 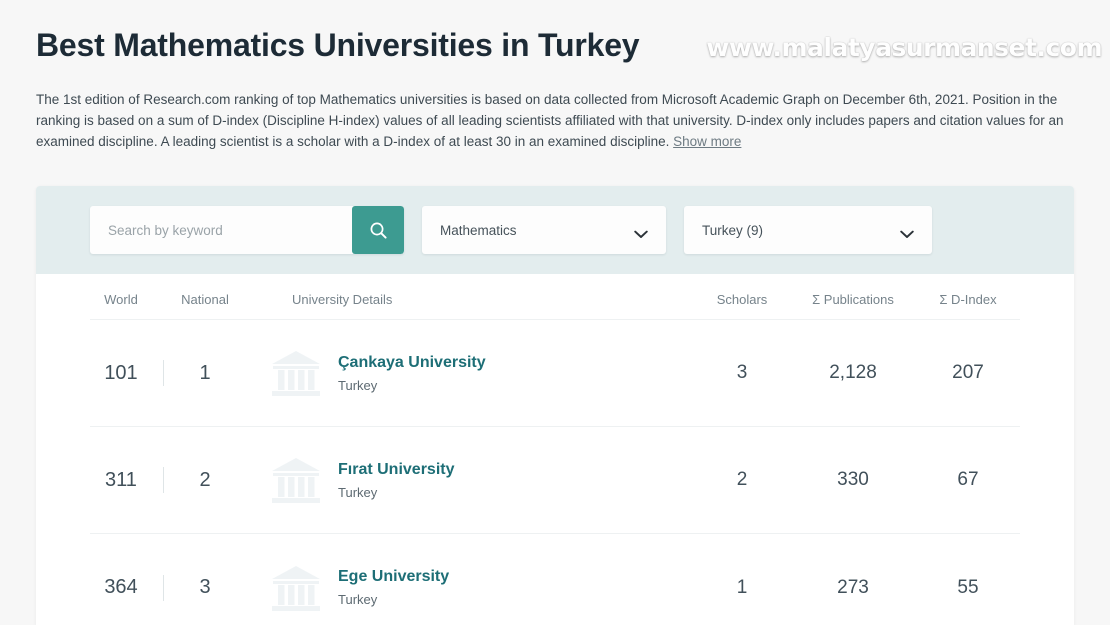 I want to click on discipline-select-value: Mathematics, so click(x=478, y=230).